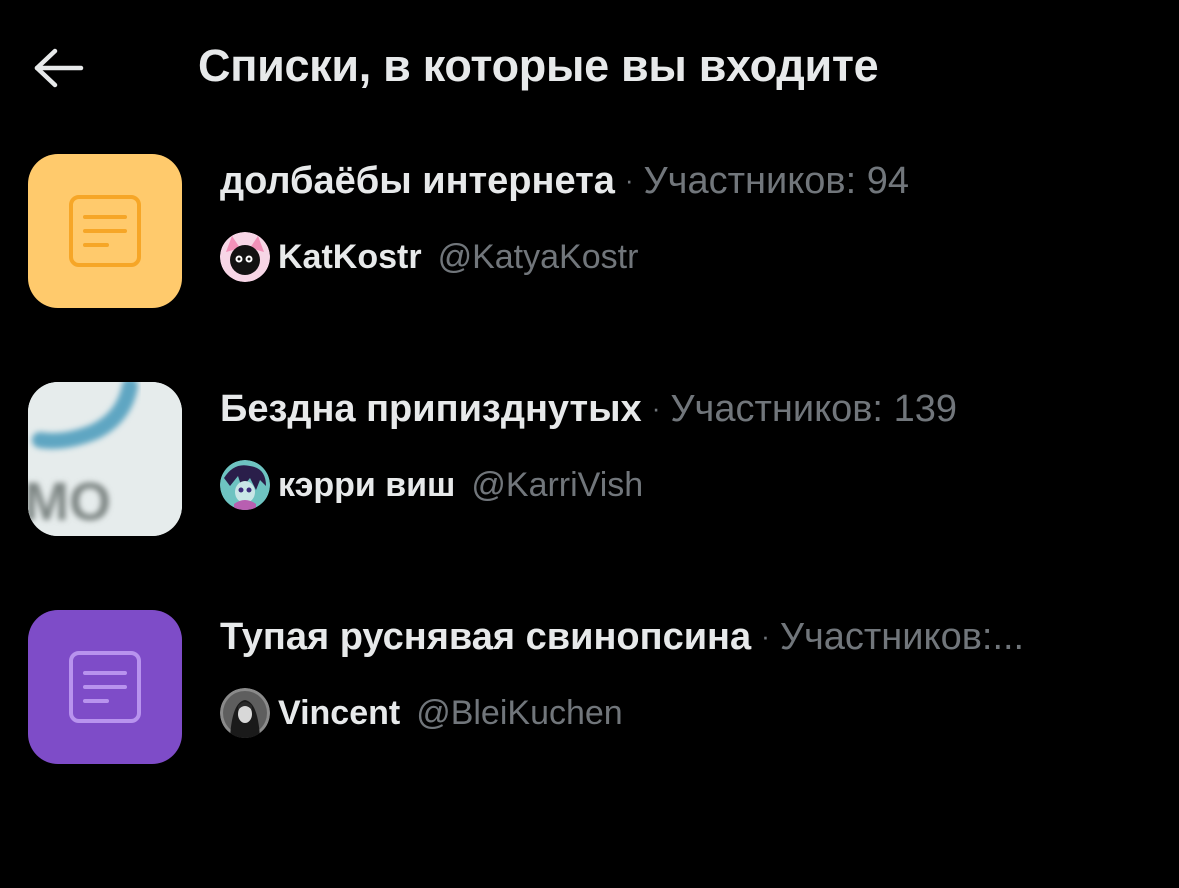  Describe the element at coordinates (486, 637) in the screenshot. I see `list-name: Тупая руснявая свинопсина` at that location.